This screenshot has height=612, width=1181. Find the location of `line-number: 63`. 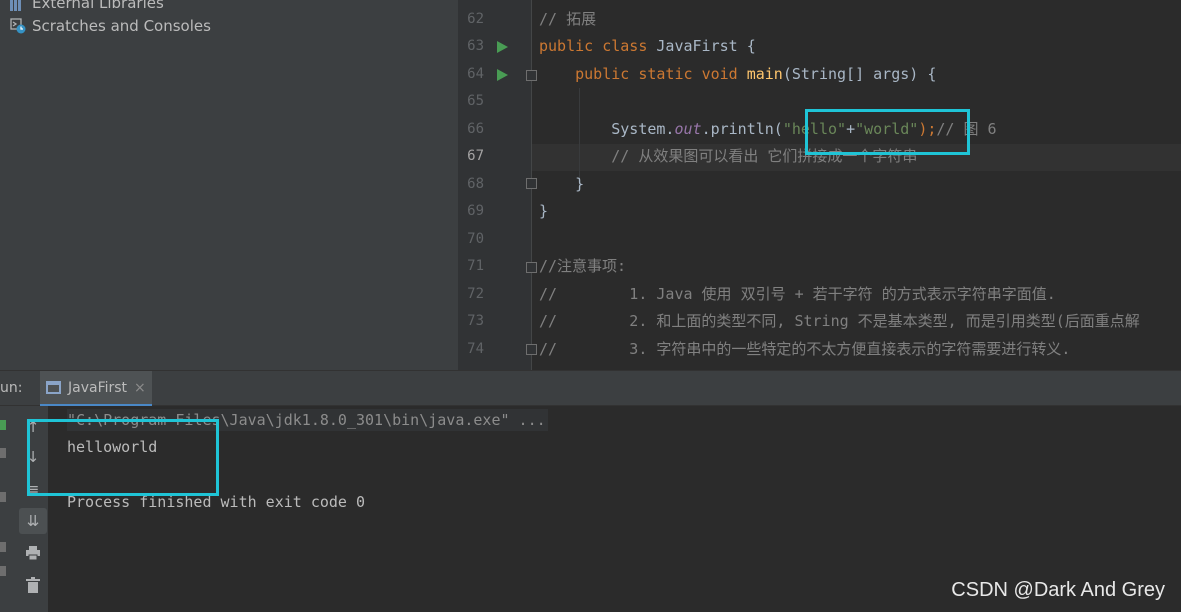

line-number: 63 is located at coordinates (475, 46).